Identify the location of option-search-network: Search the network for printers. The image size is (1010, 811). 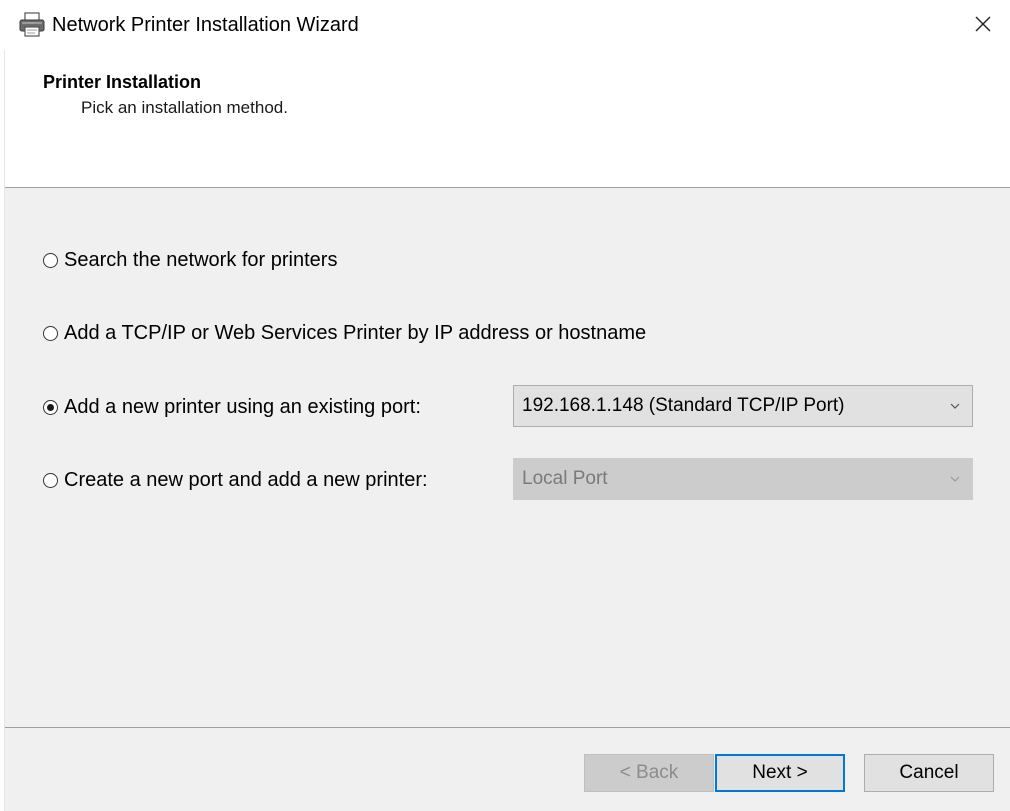
(190, 260).